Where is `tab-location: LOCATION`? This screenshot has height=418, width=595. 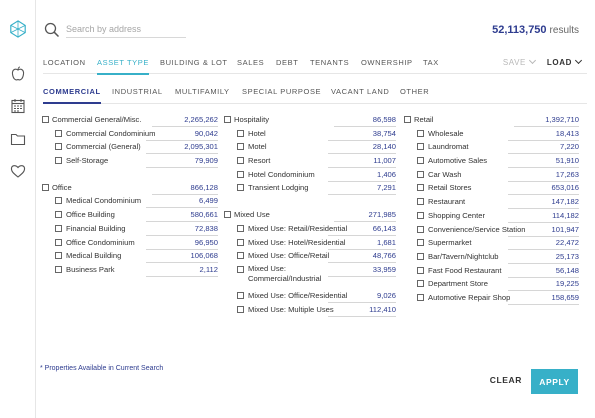
tab-location: LOCATION is located at coordinates (64, 62).